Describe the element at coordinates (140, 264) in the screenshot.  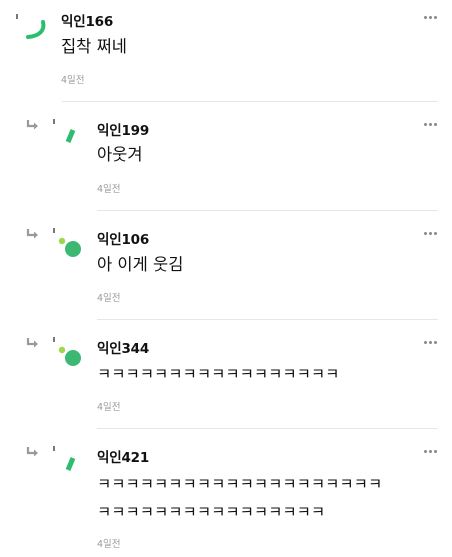
I see `comment-text: 아 이게 웃김` at that location.